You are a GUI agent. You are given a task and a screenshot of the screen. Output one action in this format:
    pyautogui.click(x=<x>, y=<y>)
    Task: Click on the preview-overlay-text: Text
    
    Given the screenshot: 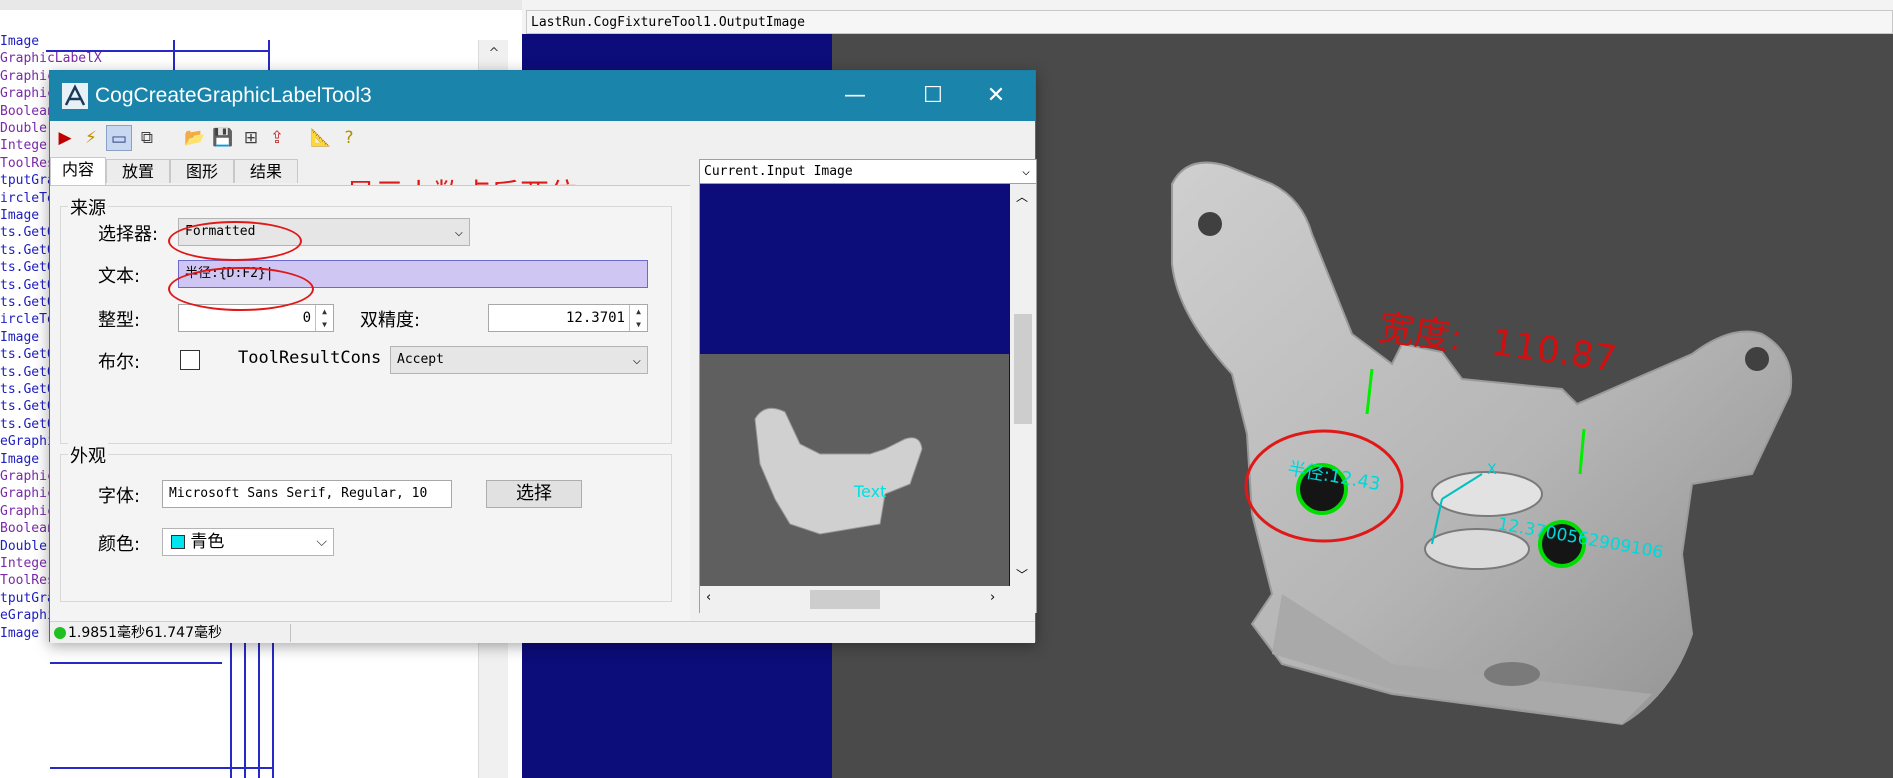 What is the action you would take?
    pyautogui.click(x=869, y=491)
    